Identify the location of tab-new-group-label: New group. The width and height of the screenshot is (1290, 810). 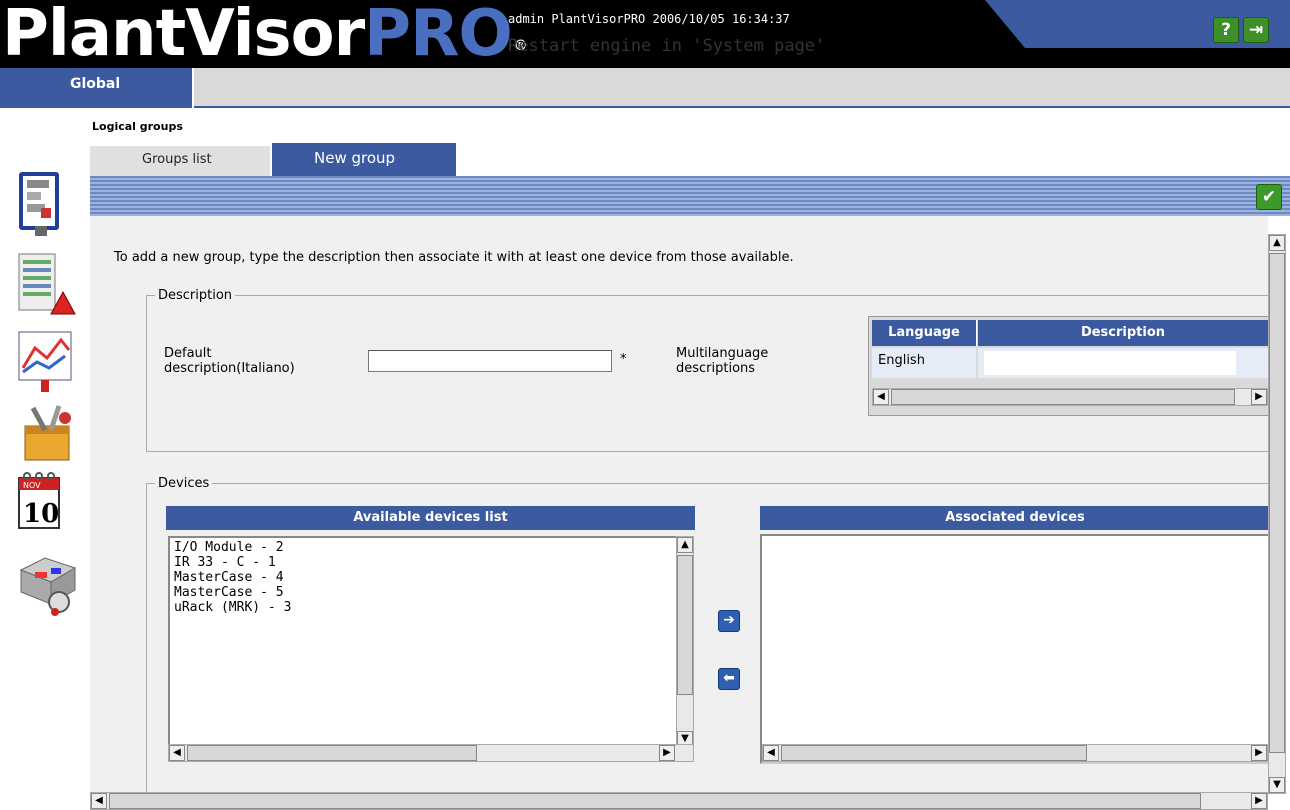
(355, 158).